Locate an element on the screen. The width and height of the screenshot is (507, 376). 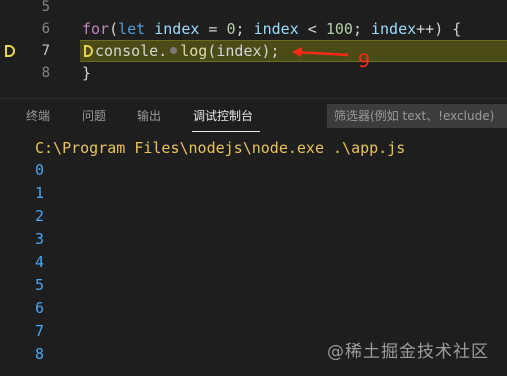
keyword-let: let is located at coordinates (132, 29).